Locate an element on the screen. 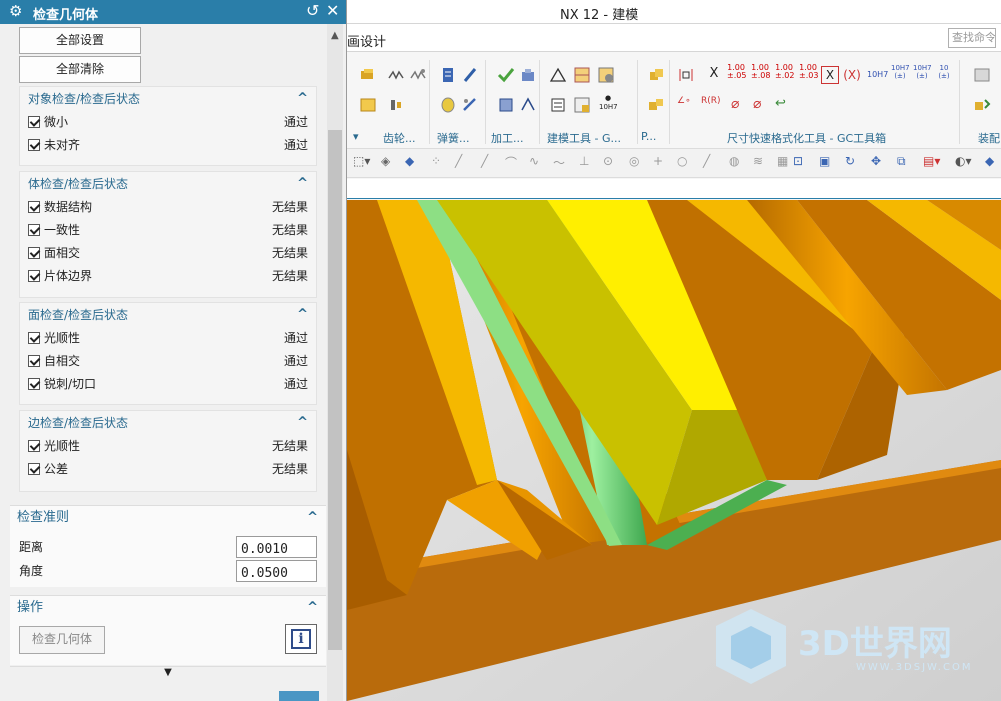 This screenshot has height=701, width=1001. render-style-icon: ▤▾ is located at coordinates (932, 163).